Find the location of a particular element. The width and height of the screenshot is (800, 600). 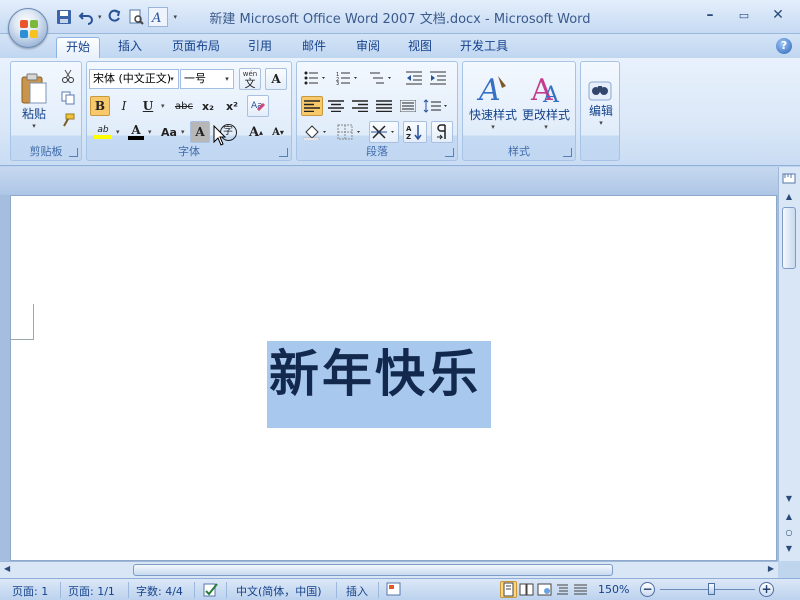

distributed-button is located at coordinates (408, 106).